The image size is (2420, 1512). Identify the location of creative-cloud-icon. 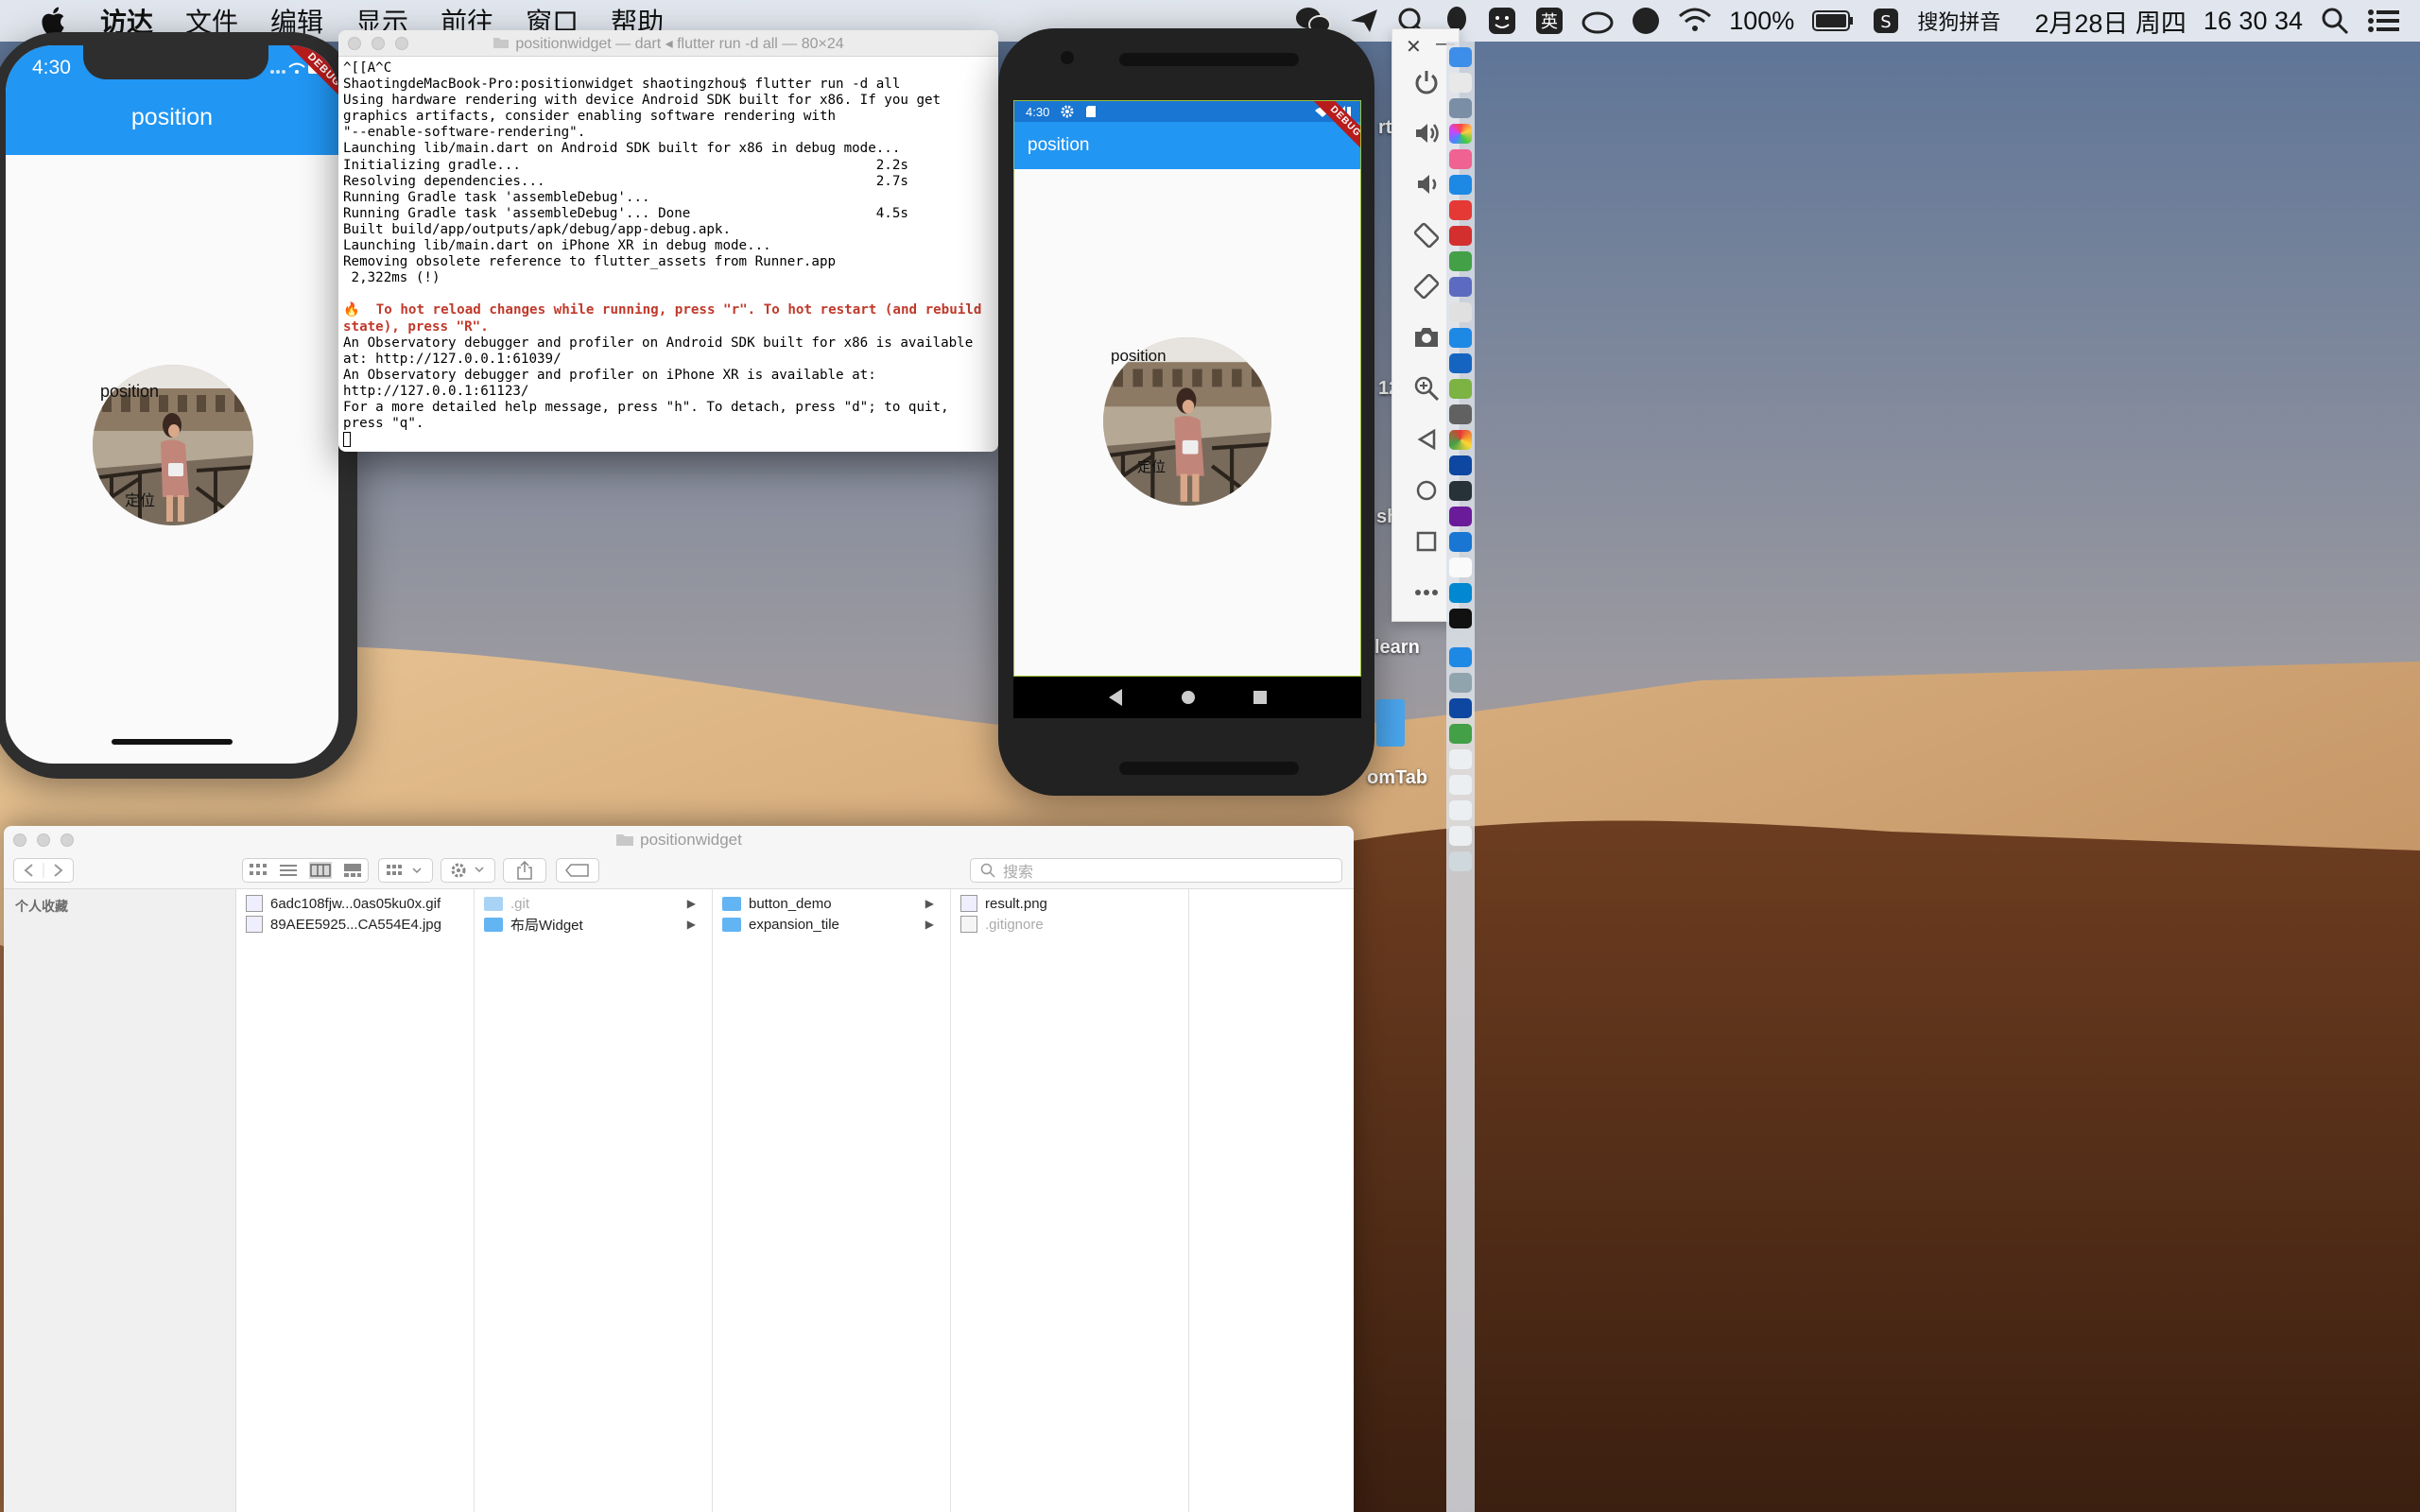
(1598, 21).